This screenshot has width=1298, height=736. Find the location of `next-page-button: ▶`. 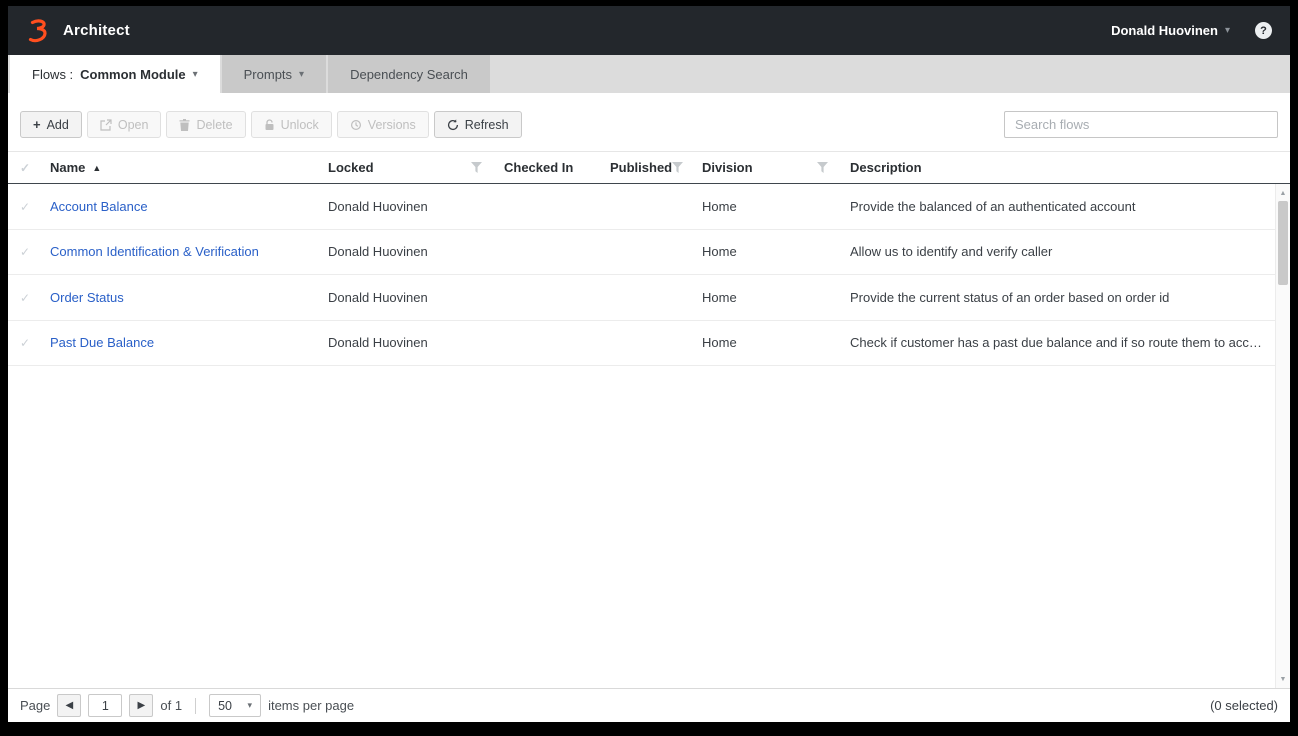

next-page-button: ▶ is located at coordinates (141, 705).